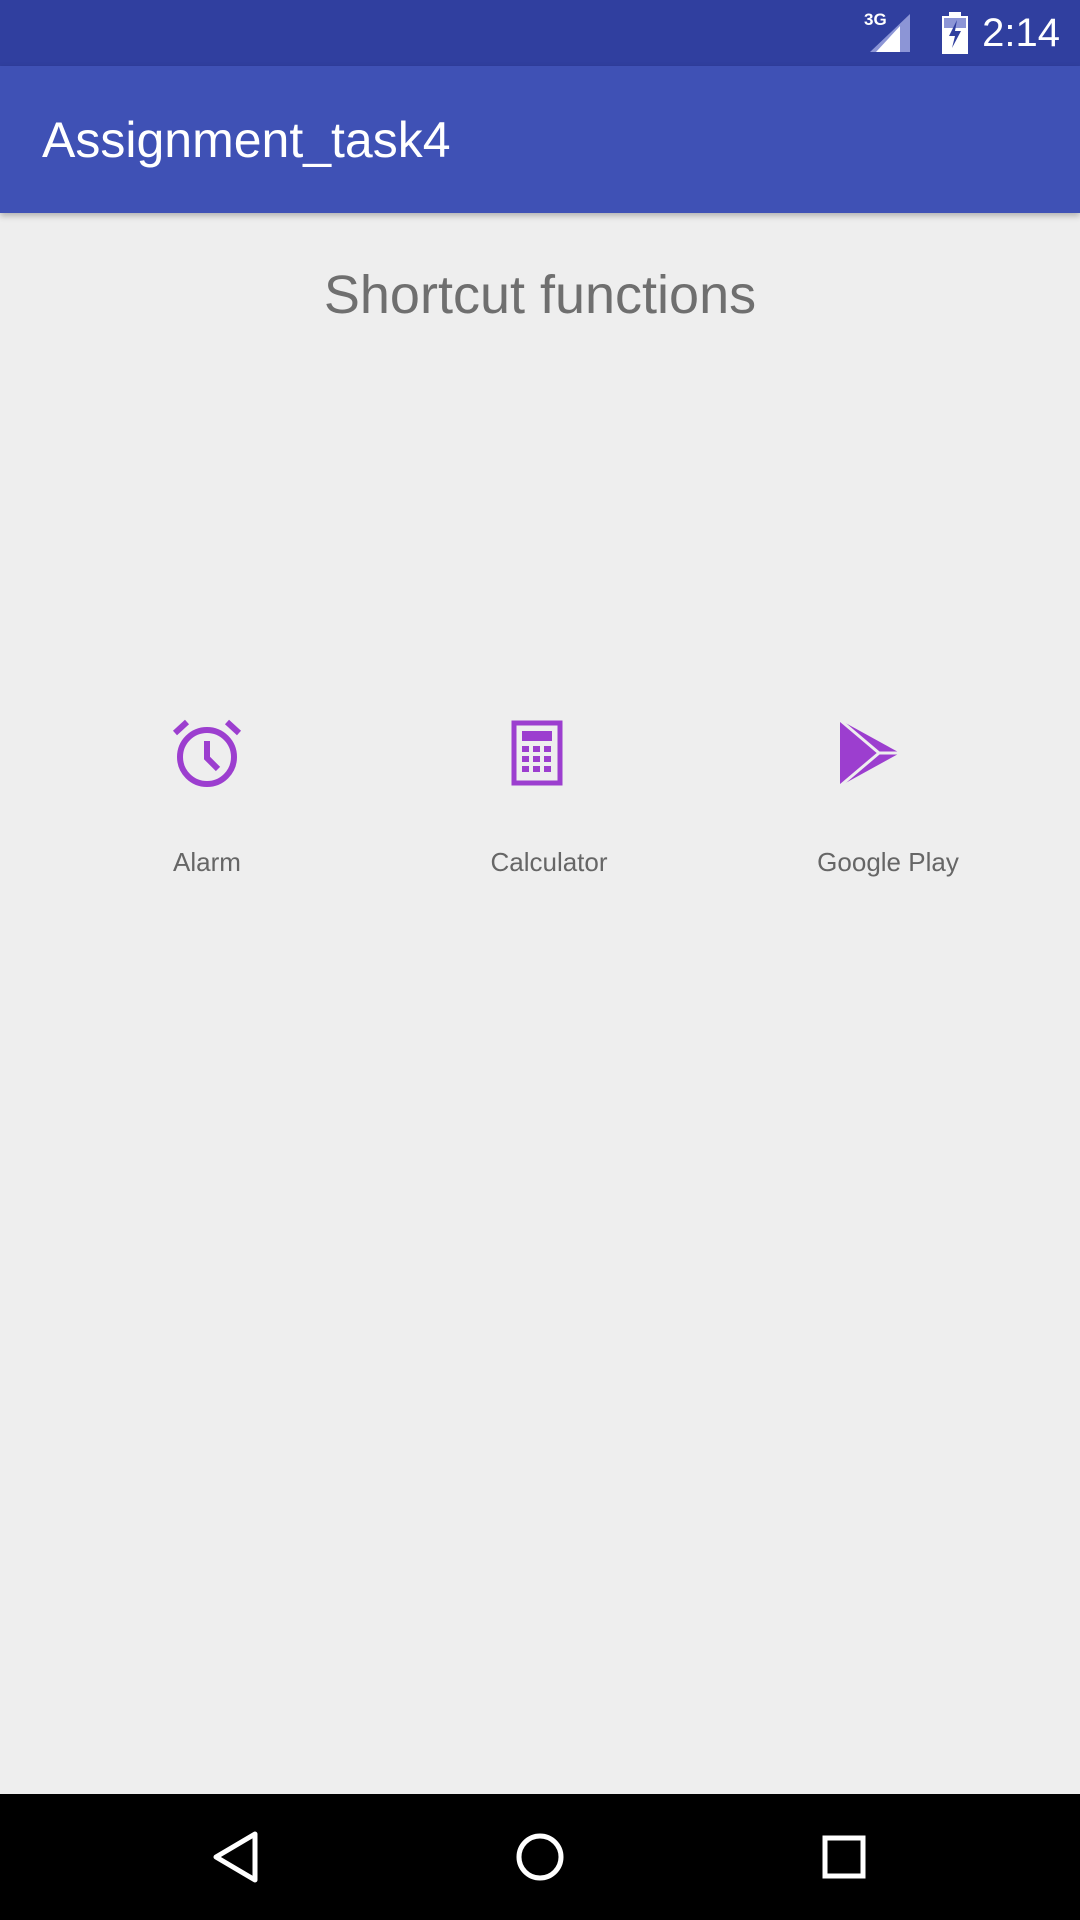 The width and height of the screenshot is (1080, 1920). I want to click on shortcut-label: Alarm, so click(207, 862).